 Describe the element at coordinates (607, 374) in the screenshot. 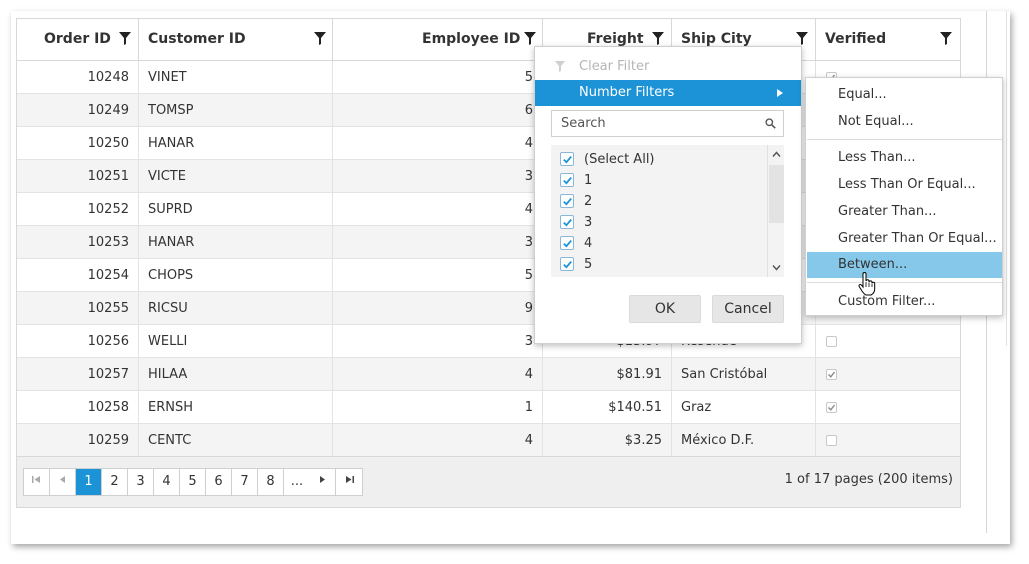

I see `freight-cell: $81.91` at that location.